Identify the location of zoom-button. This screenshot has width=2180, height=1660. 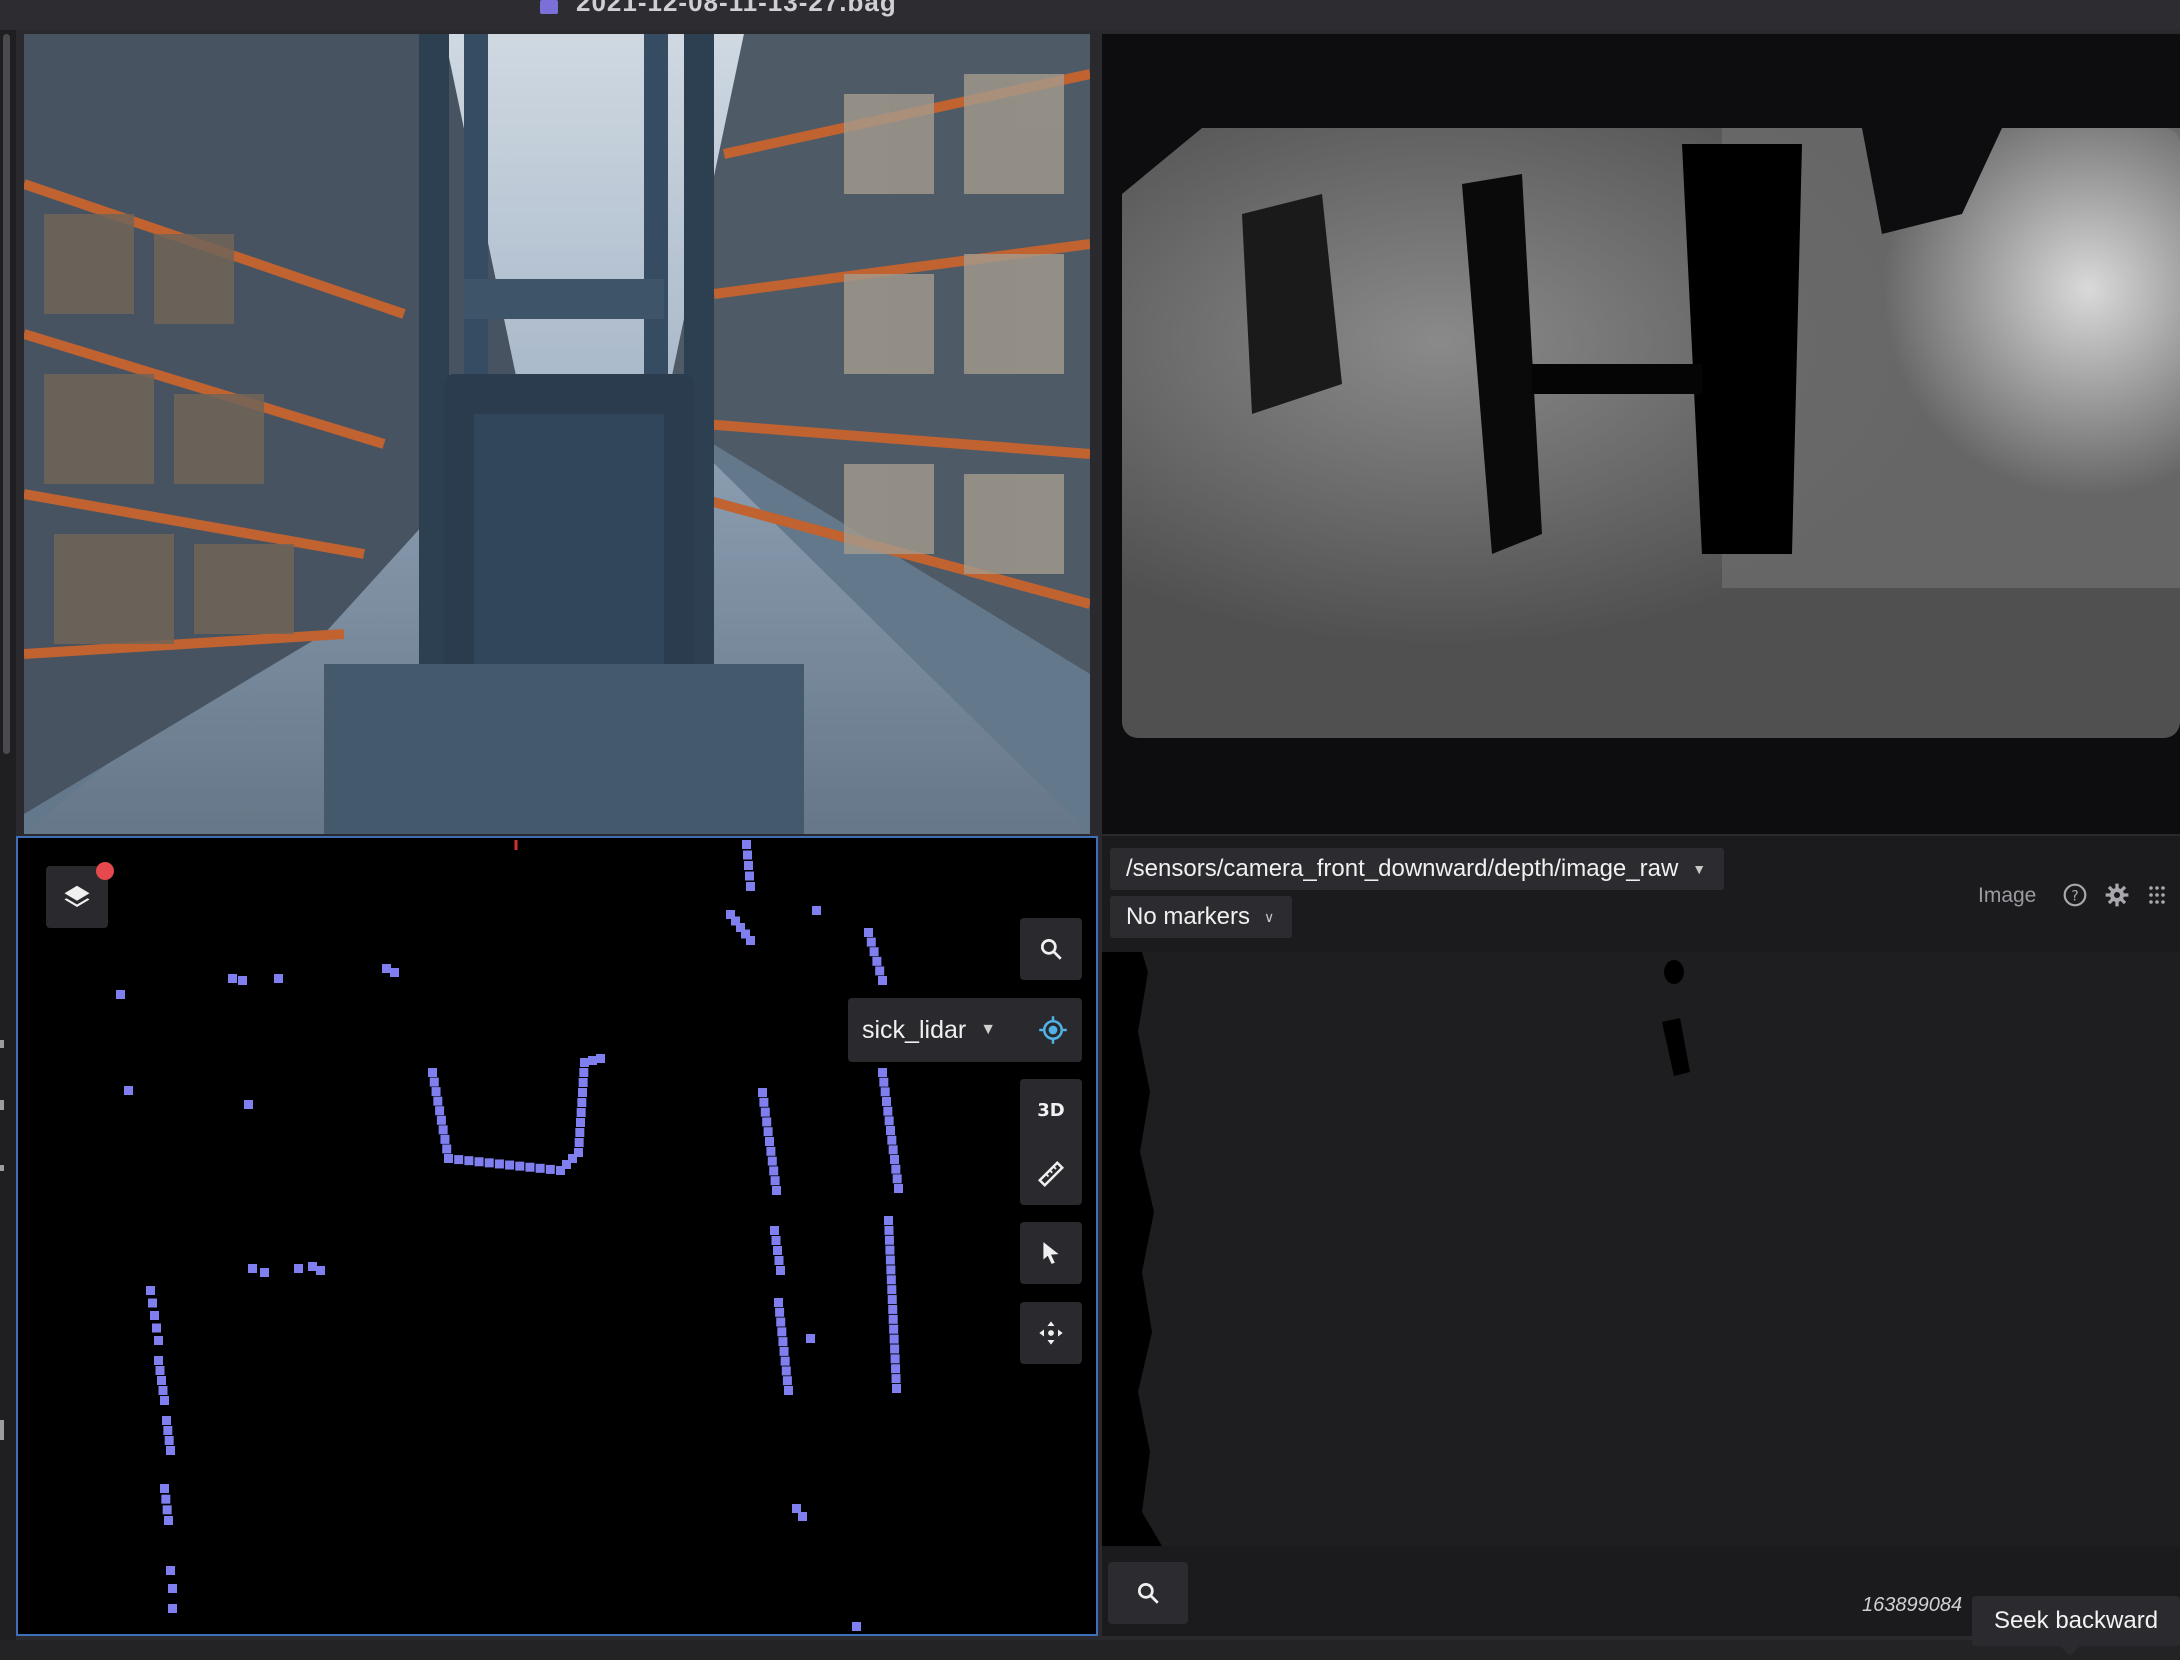
(1148, 1593).